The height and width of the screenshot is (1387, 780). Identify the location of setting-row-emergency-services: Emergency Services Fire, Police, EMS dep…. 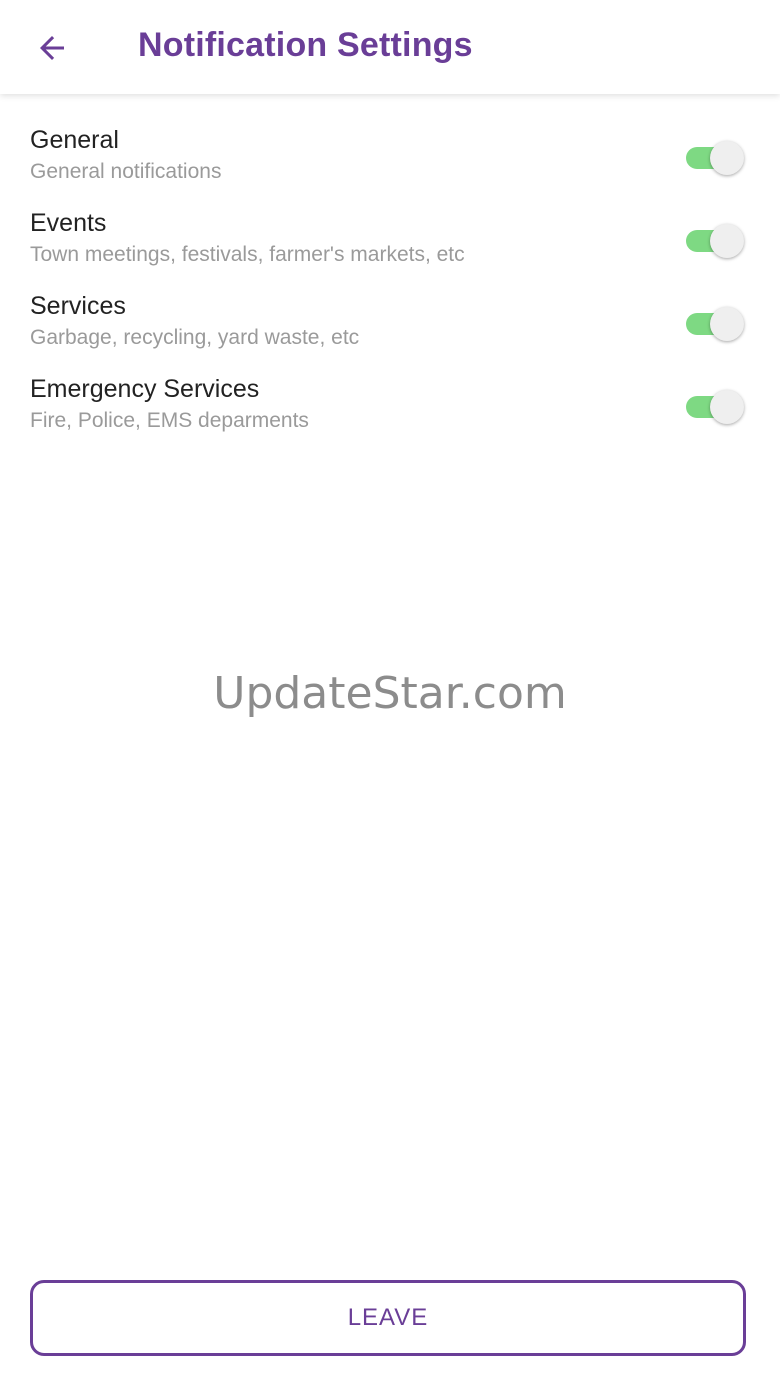
(390, 410).